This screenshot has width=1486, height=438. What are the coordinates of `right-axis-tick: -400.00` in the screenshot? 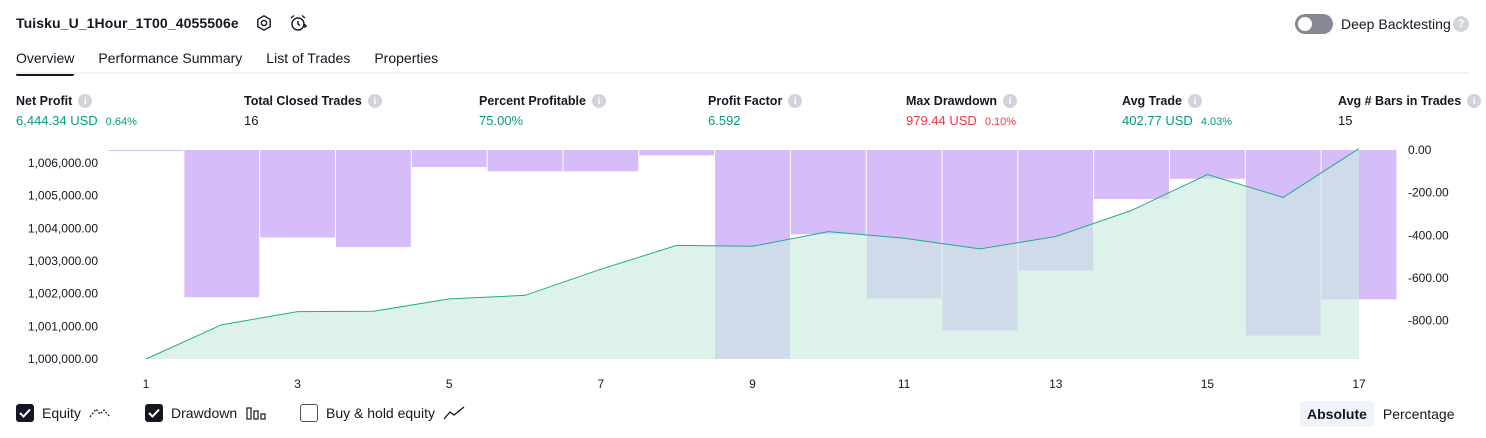 It's located at (1428, 235).